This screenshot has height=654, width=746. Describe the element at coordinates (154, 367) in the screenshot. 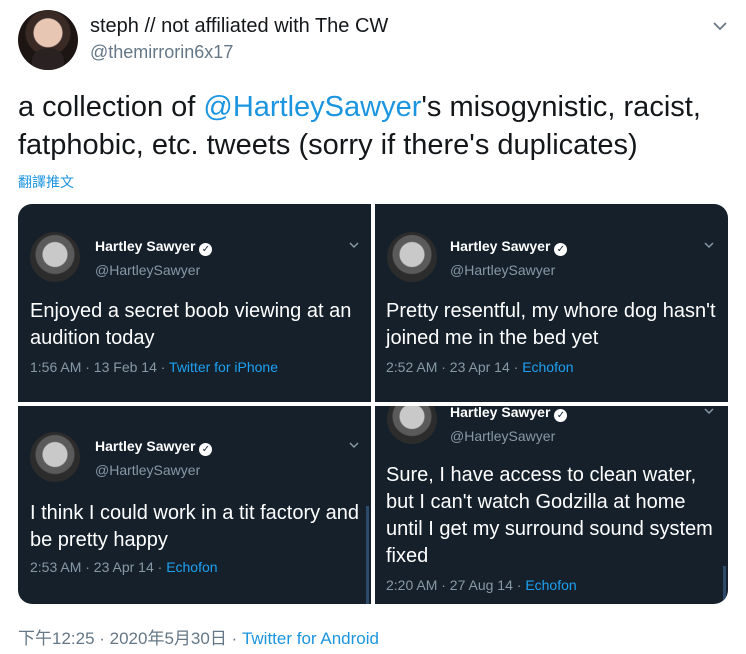

I see `embedded-tweet-meta: 1:56 AM · 13 Feb 14 · Twitter for iPhone` at that location.